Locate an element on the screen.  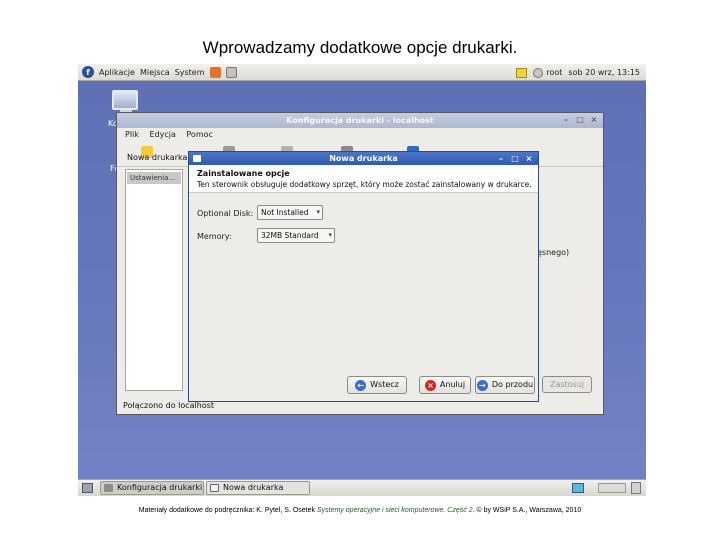
maximize-icon: □ is located at coordinates (580, 120).